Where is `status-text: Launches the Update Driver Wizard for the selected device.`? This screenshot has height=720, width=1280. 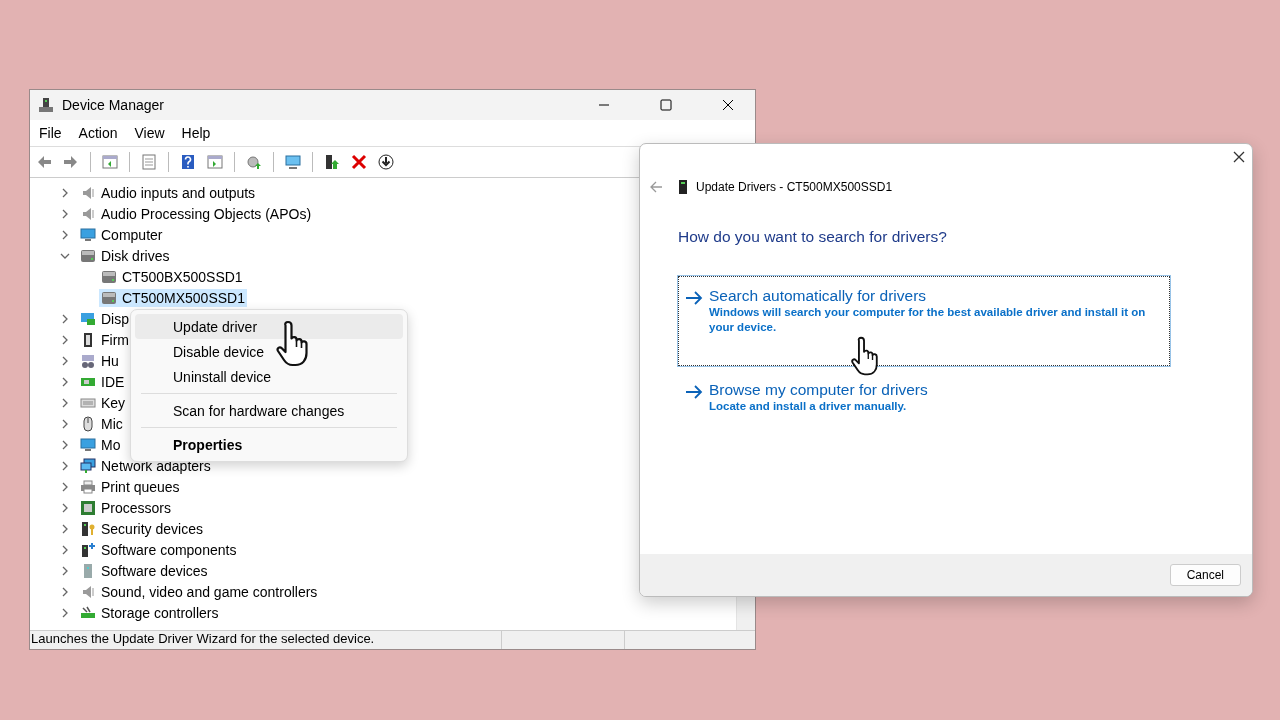
status-text: Launches the Update Driver Wizard for the selected device. is located at coordinates (203, 639).